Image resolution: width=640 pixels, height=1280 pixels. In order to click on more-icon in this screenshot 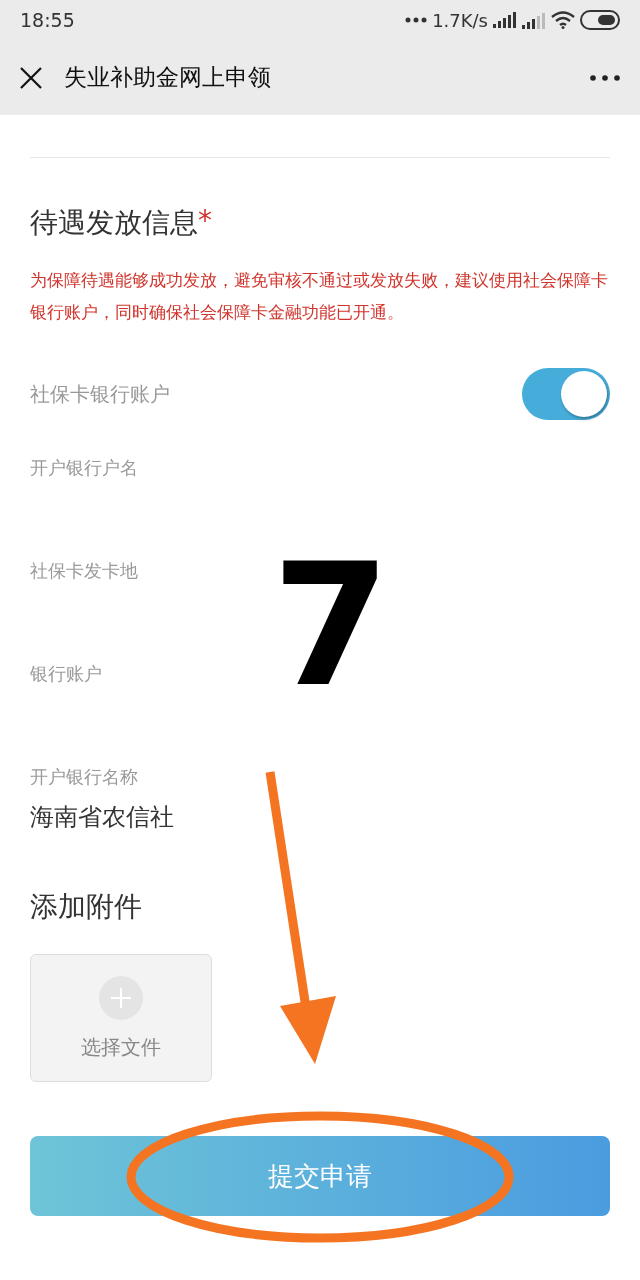, I will do `click(605, 77)`.